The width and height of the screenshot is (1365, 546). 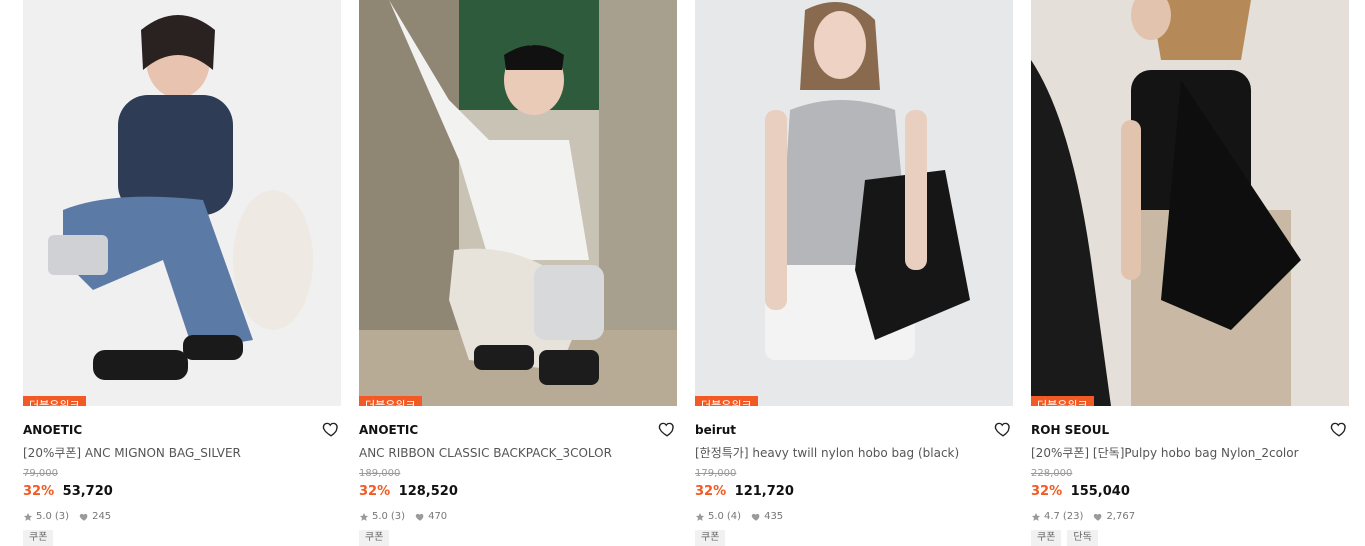 I want to click on product-stats: 4.7 (23) 2,767, so click(x=1190, y=517).